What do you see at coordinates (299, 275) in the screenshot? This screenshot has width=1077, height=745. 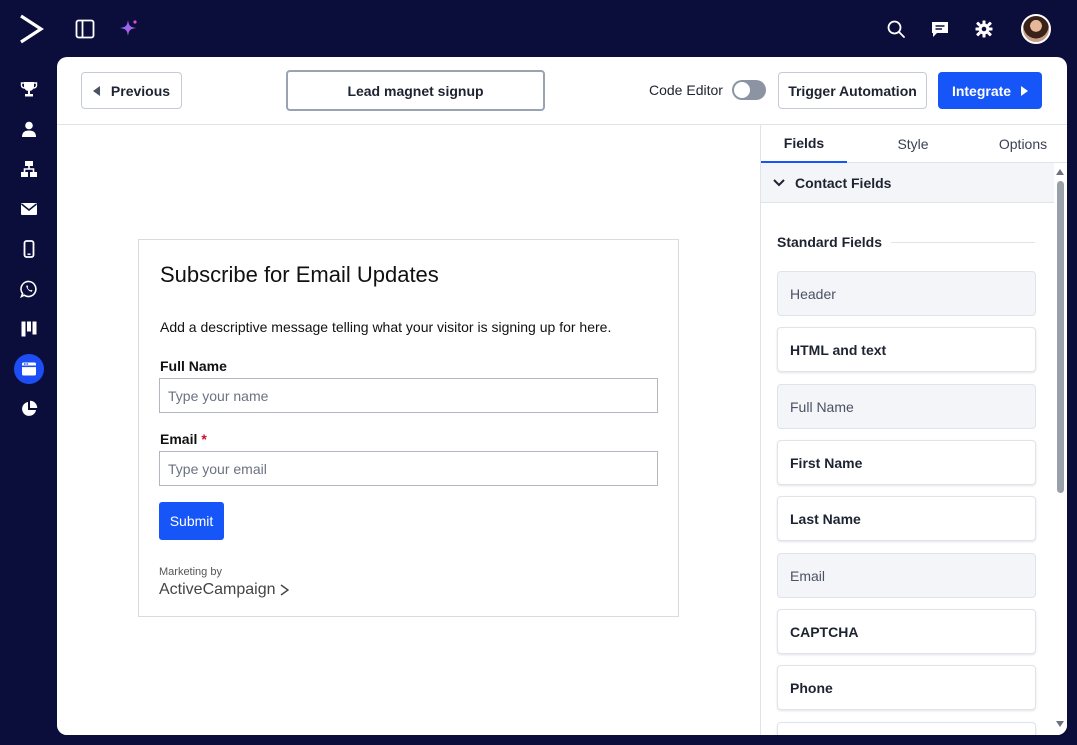 I see `form-title: Subscribe for Email Updates` at bounding box center [299, 275].